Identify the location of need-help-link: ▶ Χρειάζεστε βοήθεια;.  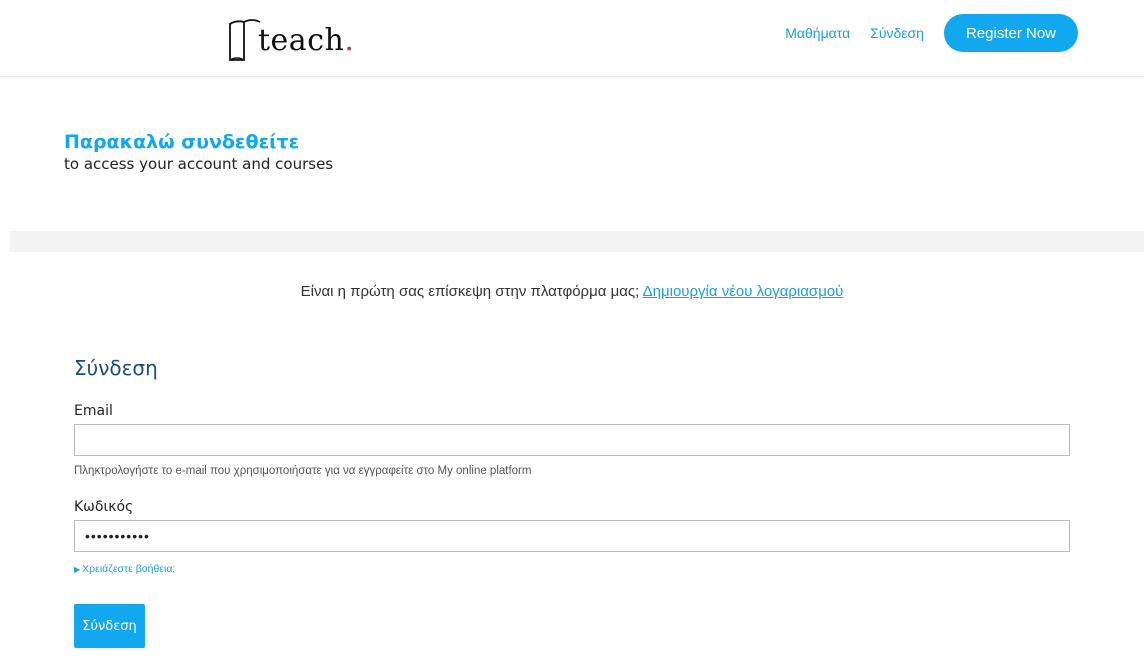
(124, 569).